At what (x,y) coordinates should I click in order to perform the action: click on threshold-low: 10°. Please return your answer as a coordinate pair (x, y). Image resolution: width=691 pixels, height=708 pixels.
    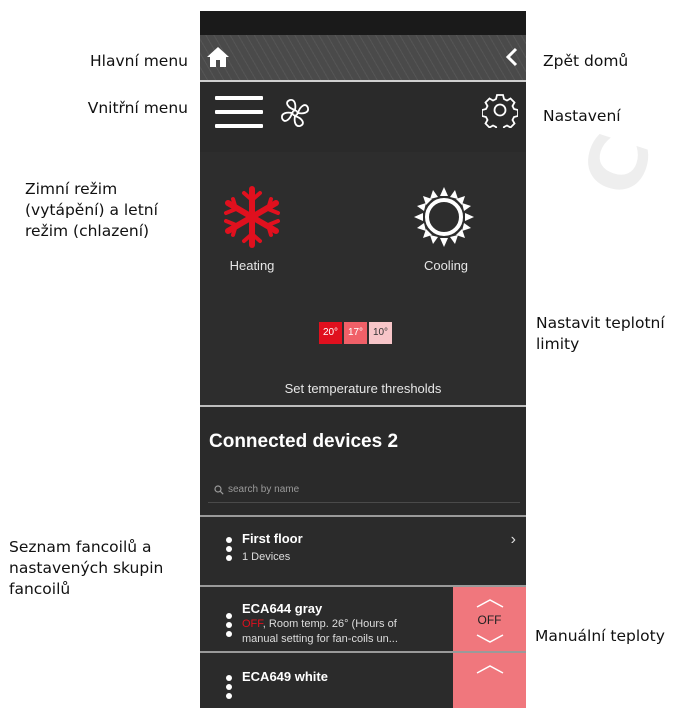
    Looking at the image, I should click on (380, 333).